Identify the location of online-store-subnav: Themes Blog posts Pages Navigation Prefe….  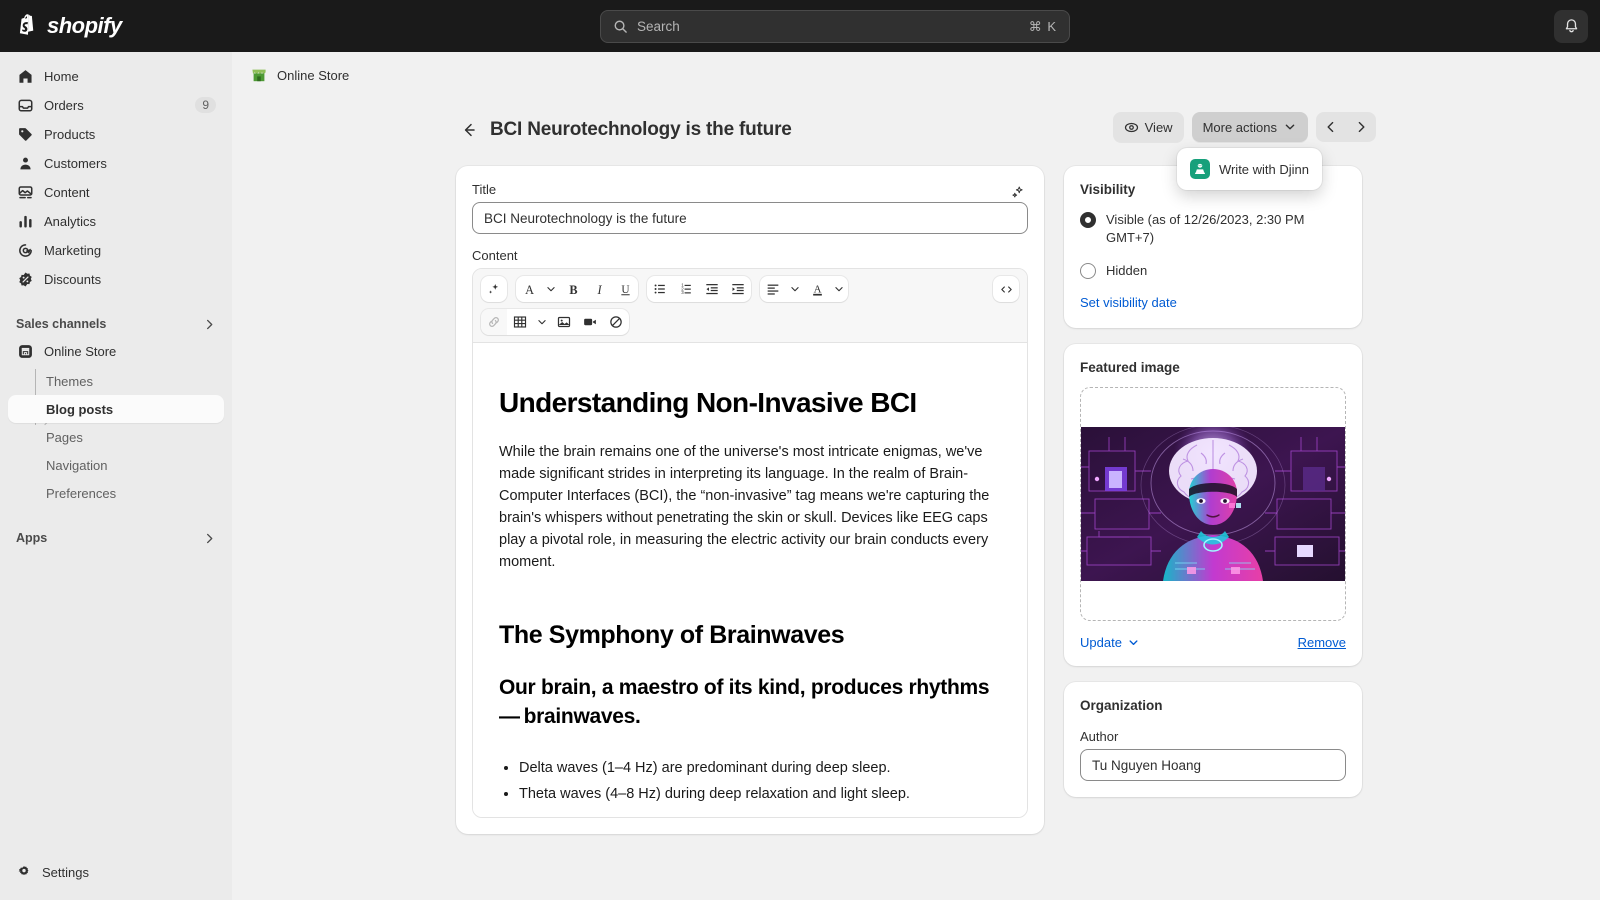
(116, 437).